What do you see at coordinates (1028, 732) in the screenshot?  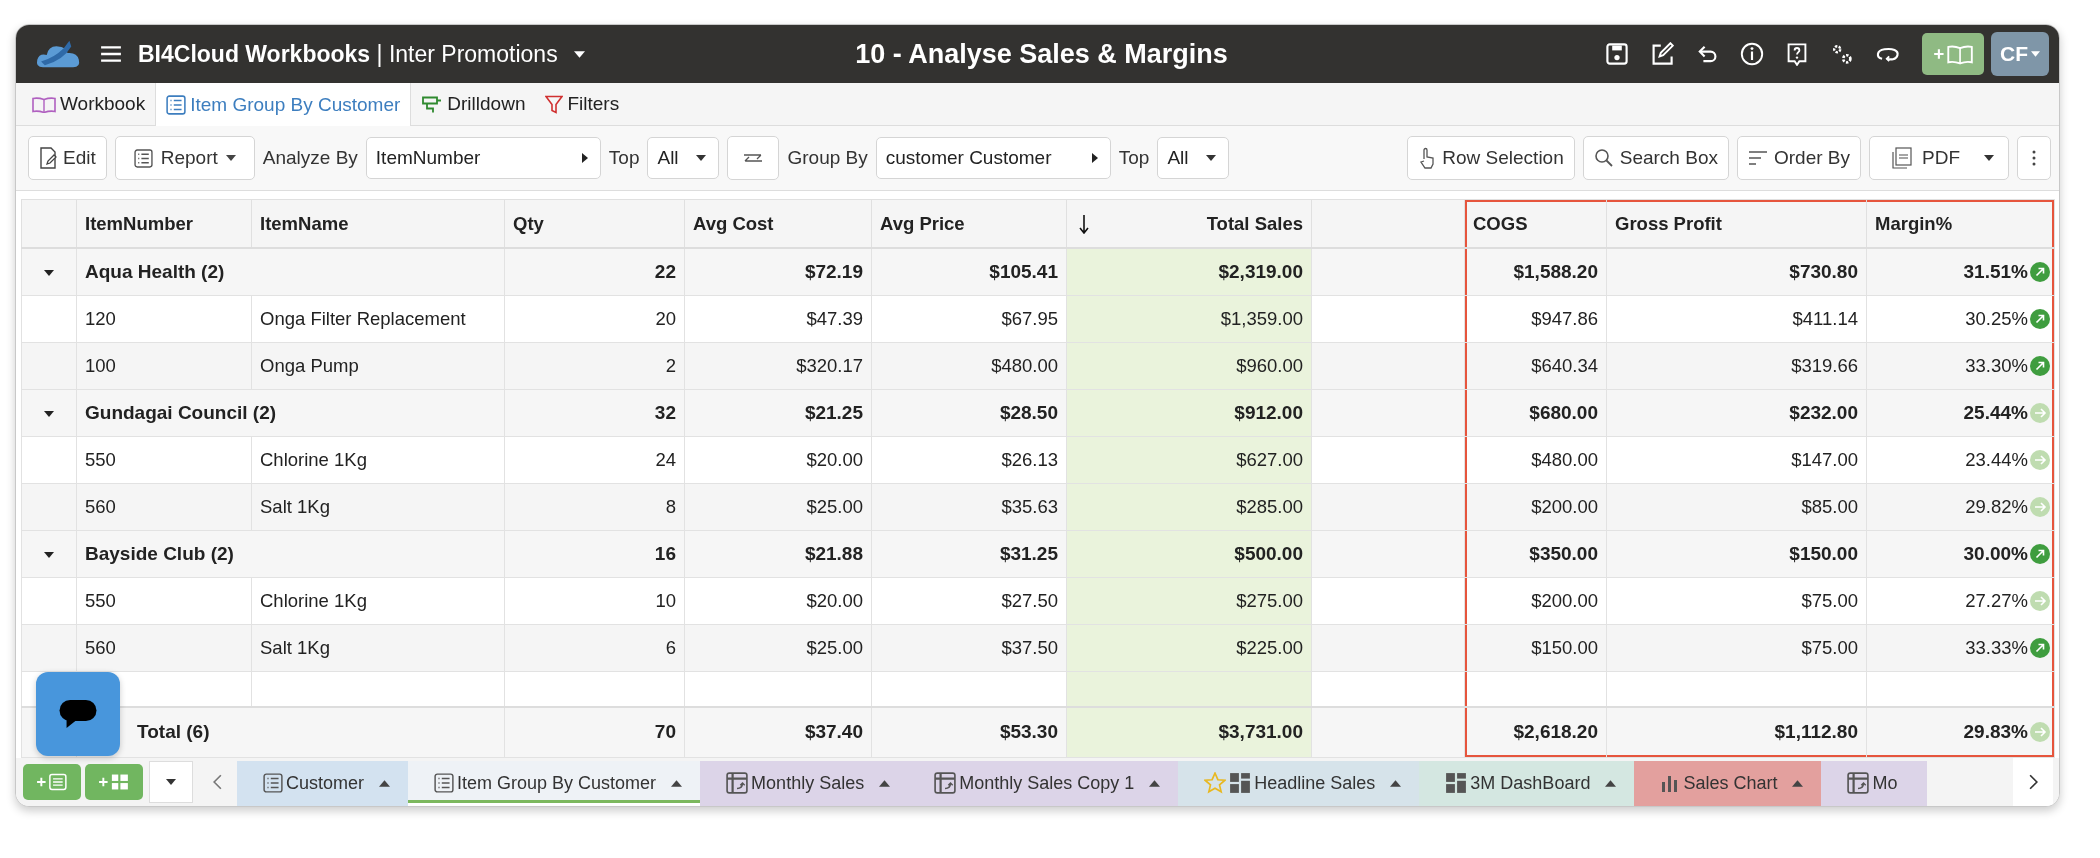 I see `table-cell: $53.30` at bounding box center [1028, 732].